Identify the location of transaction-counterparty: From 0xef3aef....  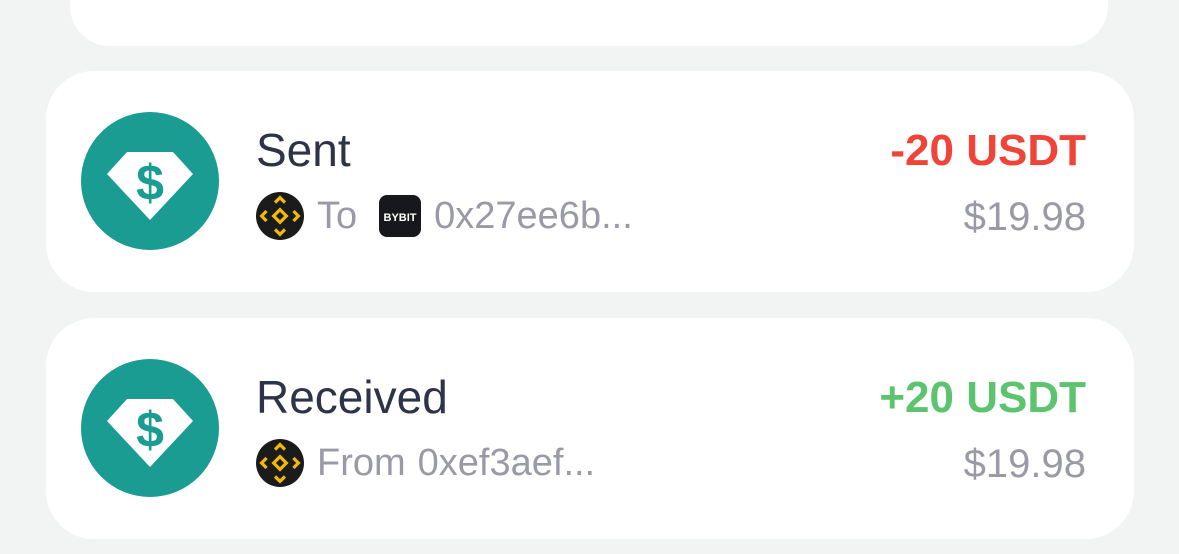
(425, 463).